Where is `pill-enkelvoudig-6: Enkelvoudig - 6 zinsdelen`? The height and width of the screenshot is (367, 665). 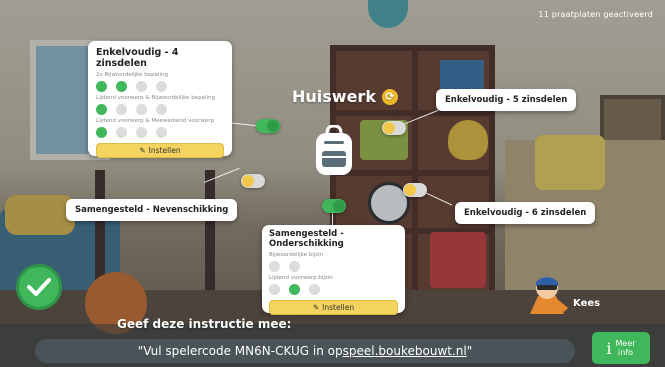 pill-enkelvoudig-6: Enkelvoudig - 6 zinsdelen is located at coordinates (525, 213).